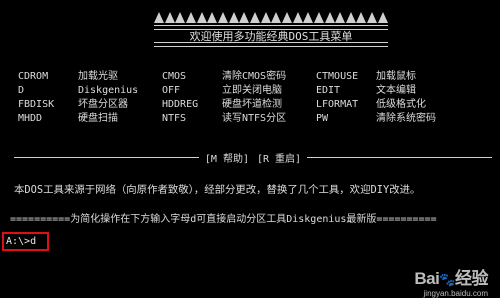 The height and width of the screenshot is (298, 500). What do you see at coordinates (279, 157) in the screenshot?
I see `reboot-option: [R 重启]` at bounding box center [279, 157].